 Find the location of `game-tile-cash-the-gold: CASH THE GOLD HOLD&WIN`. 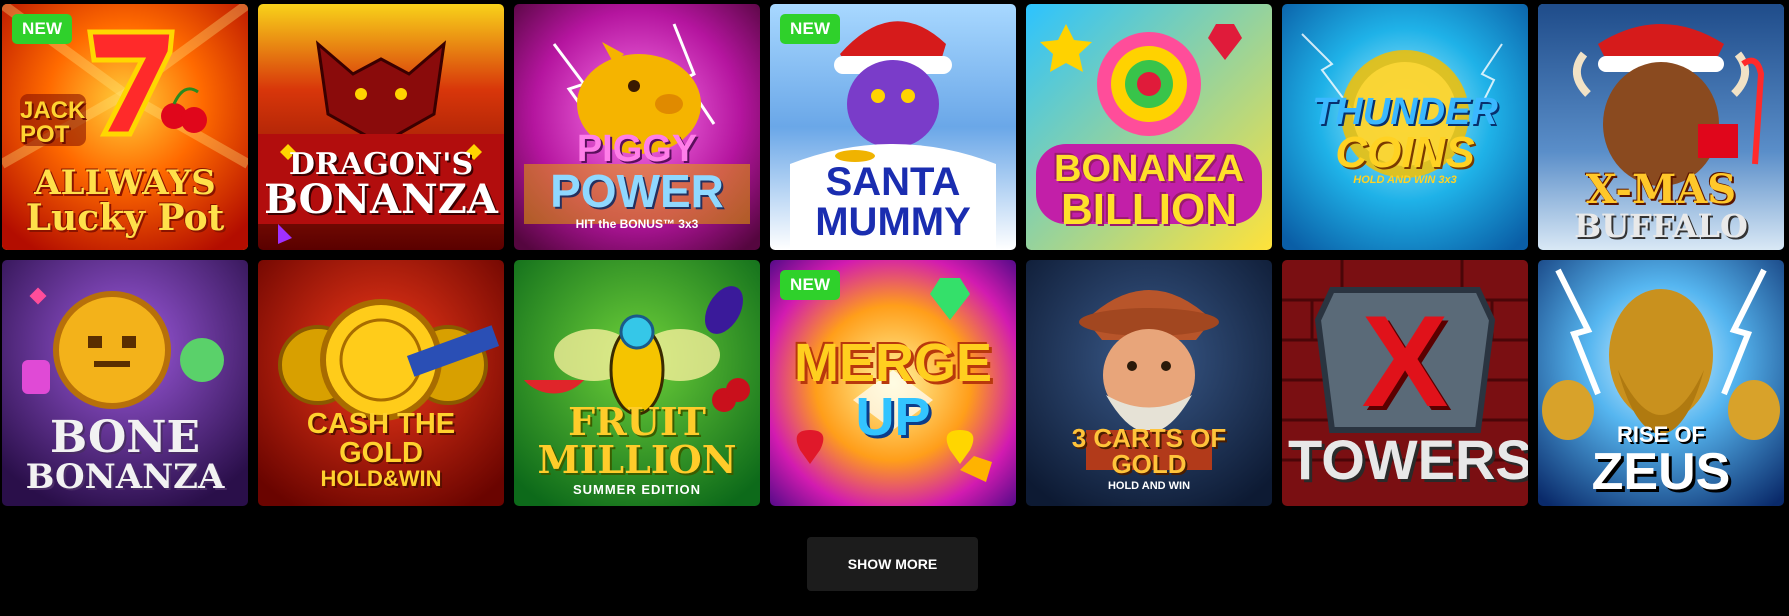

game-tile-cash-the-gold: CASH THE GOLD HOLD&WIN is located at coordinates (381, 383).